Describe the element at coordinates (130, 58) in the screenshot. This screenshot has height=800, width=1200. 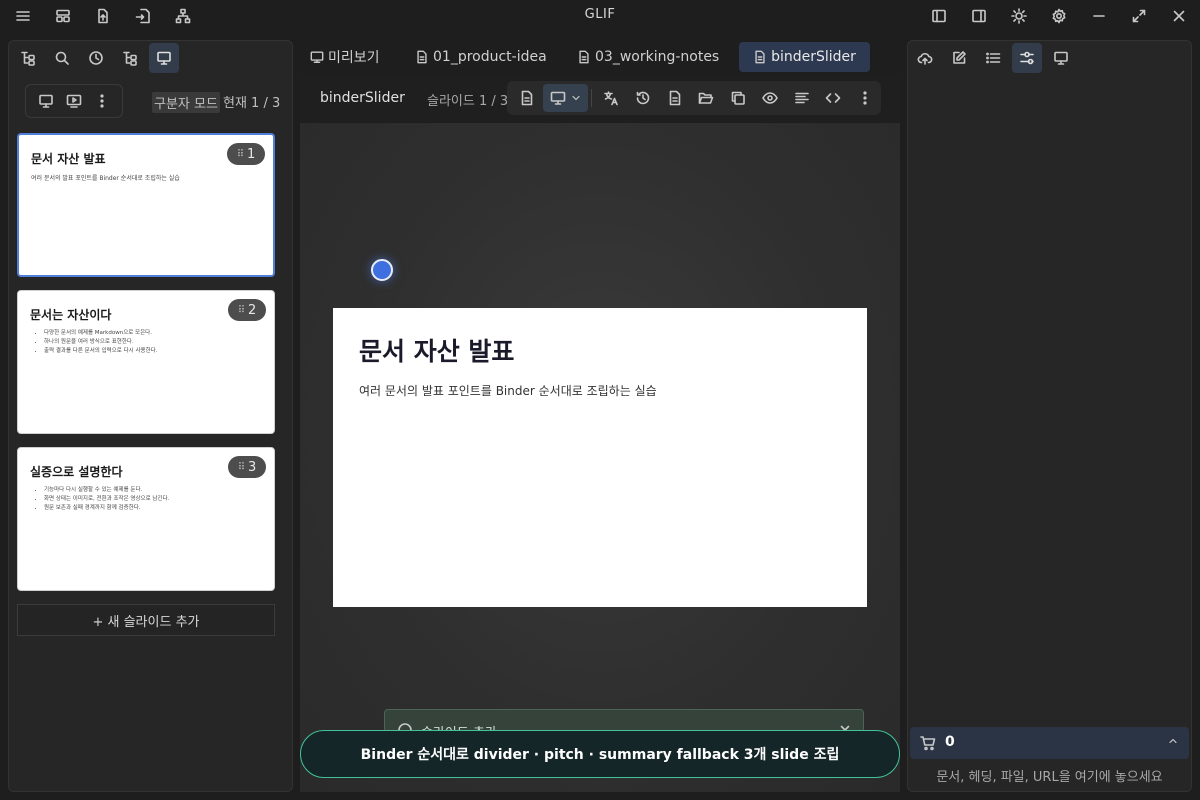
I see `outline-tree-icon` at that location.